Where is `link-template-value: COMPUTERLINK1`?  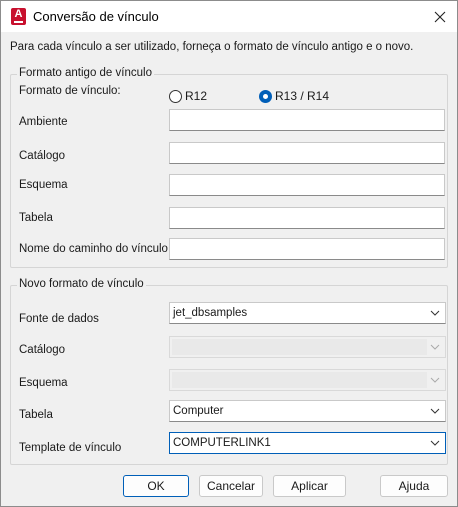 link-template-value: COMPUTERLINK1 is located at coordinates (222, 443).